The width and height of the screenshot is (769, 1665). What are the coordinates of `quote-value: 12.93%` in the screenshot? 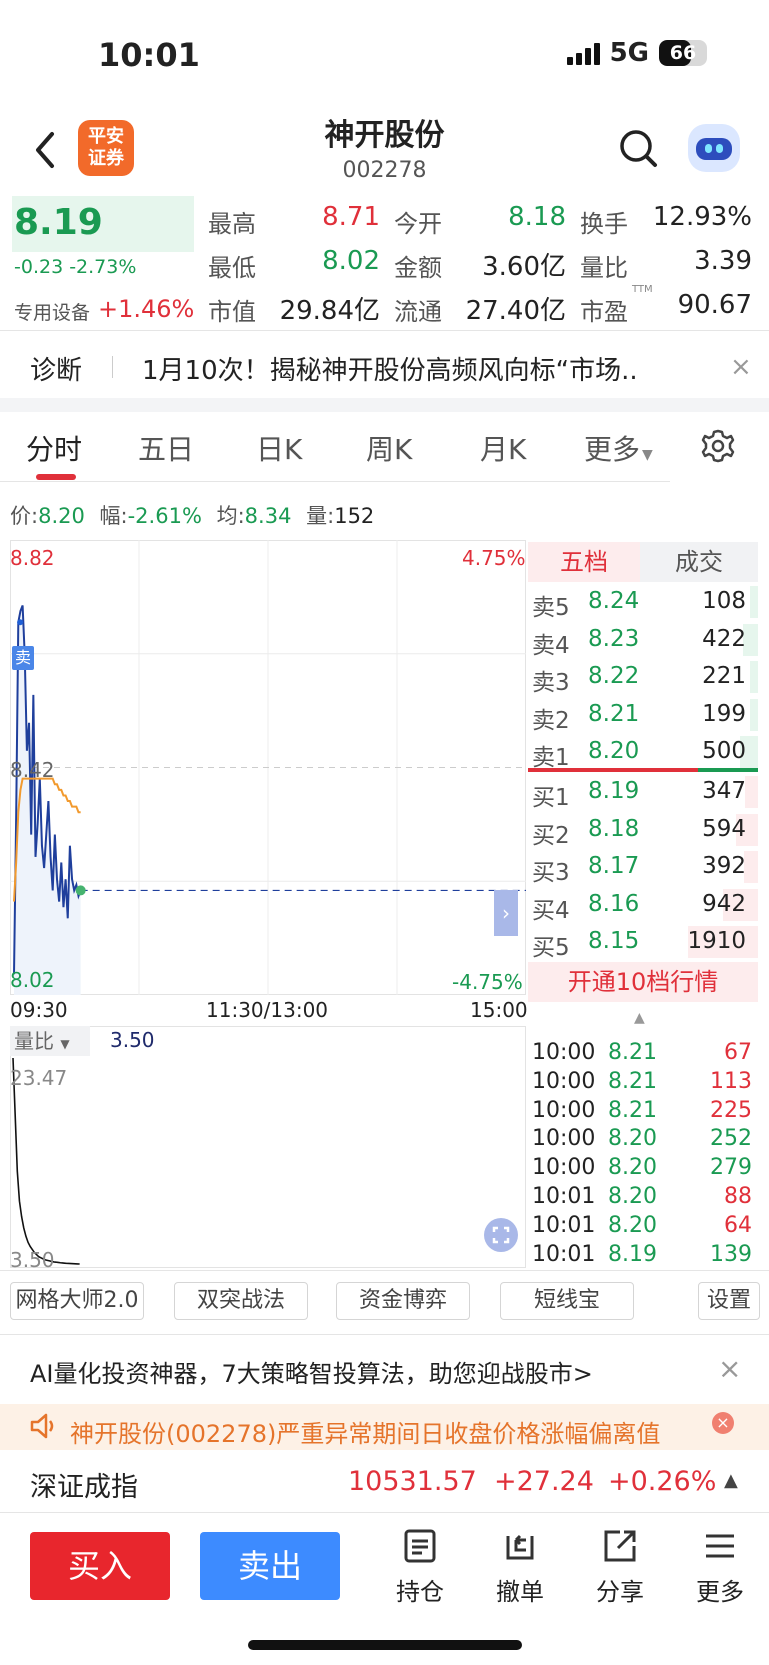 It's located at (702, 217).